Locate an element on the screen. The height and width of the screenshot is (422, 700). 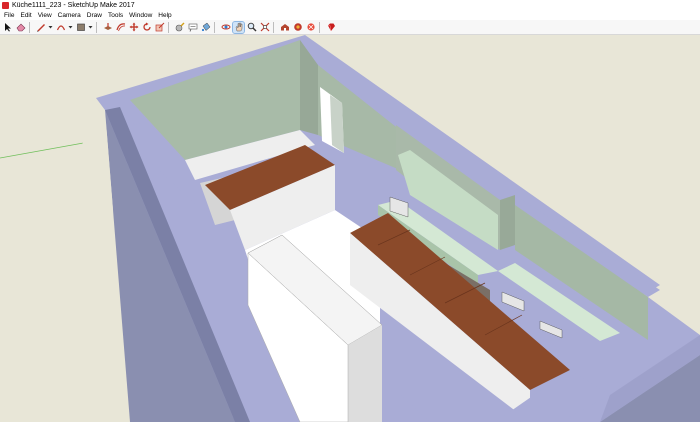
text-tool is located at coordinates (192, 27).